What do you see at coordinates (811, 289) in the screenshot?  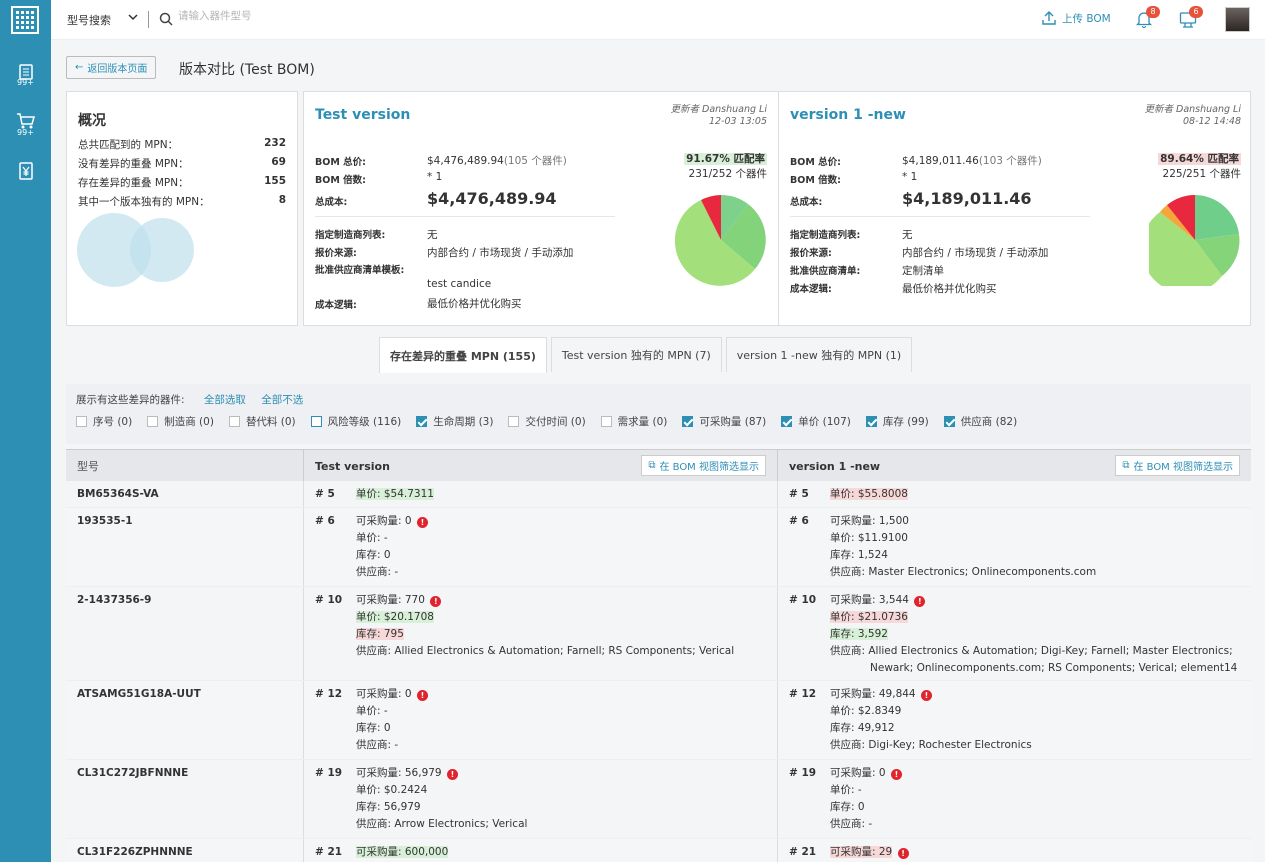 I see `cost-logic-label: 成本逻辑:` at bounding box center [811, 289].